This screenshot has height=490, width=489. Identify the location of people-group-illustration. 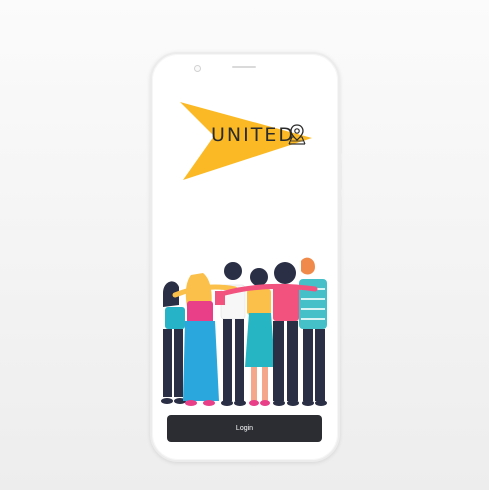
(244, 331).